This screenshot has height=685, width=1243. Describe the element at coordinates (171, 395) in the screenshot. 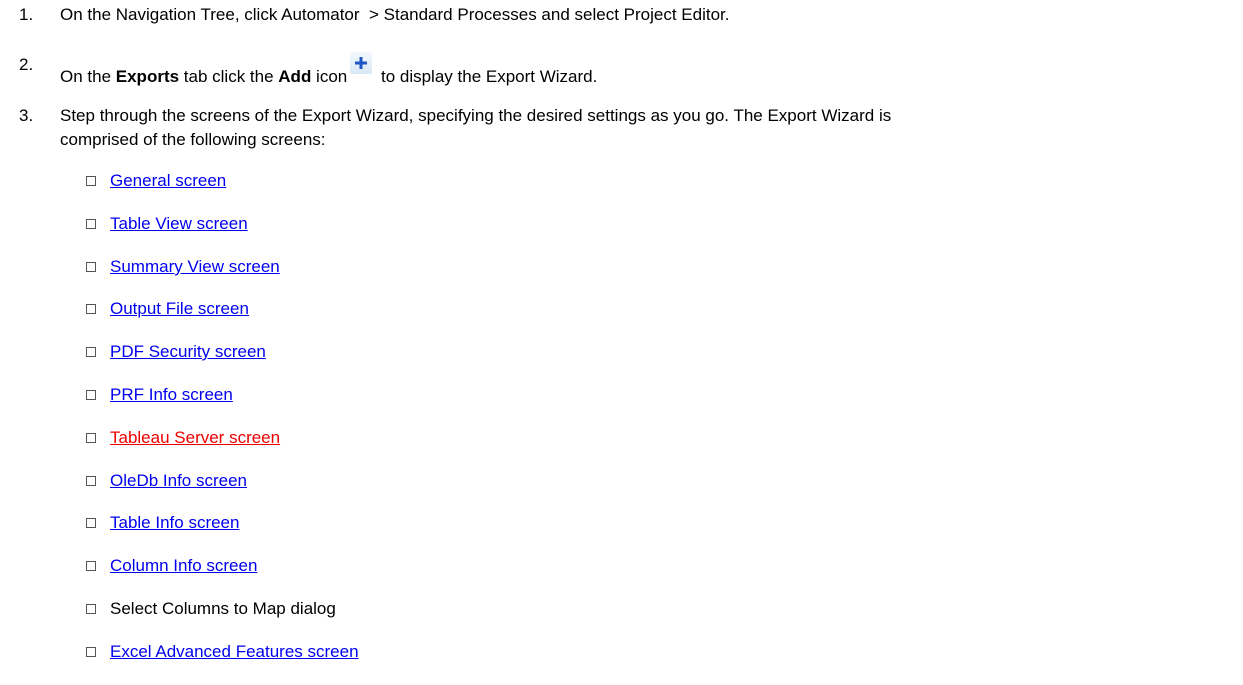

I see `screen-link: PRF Info screen` at that location.